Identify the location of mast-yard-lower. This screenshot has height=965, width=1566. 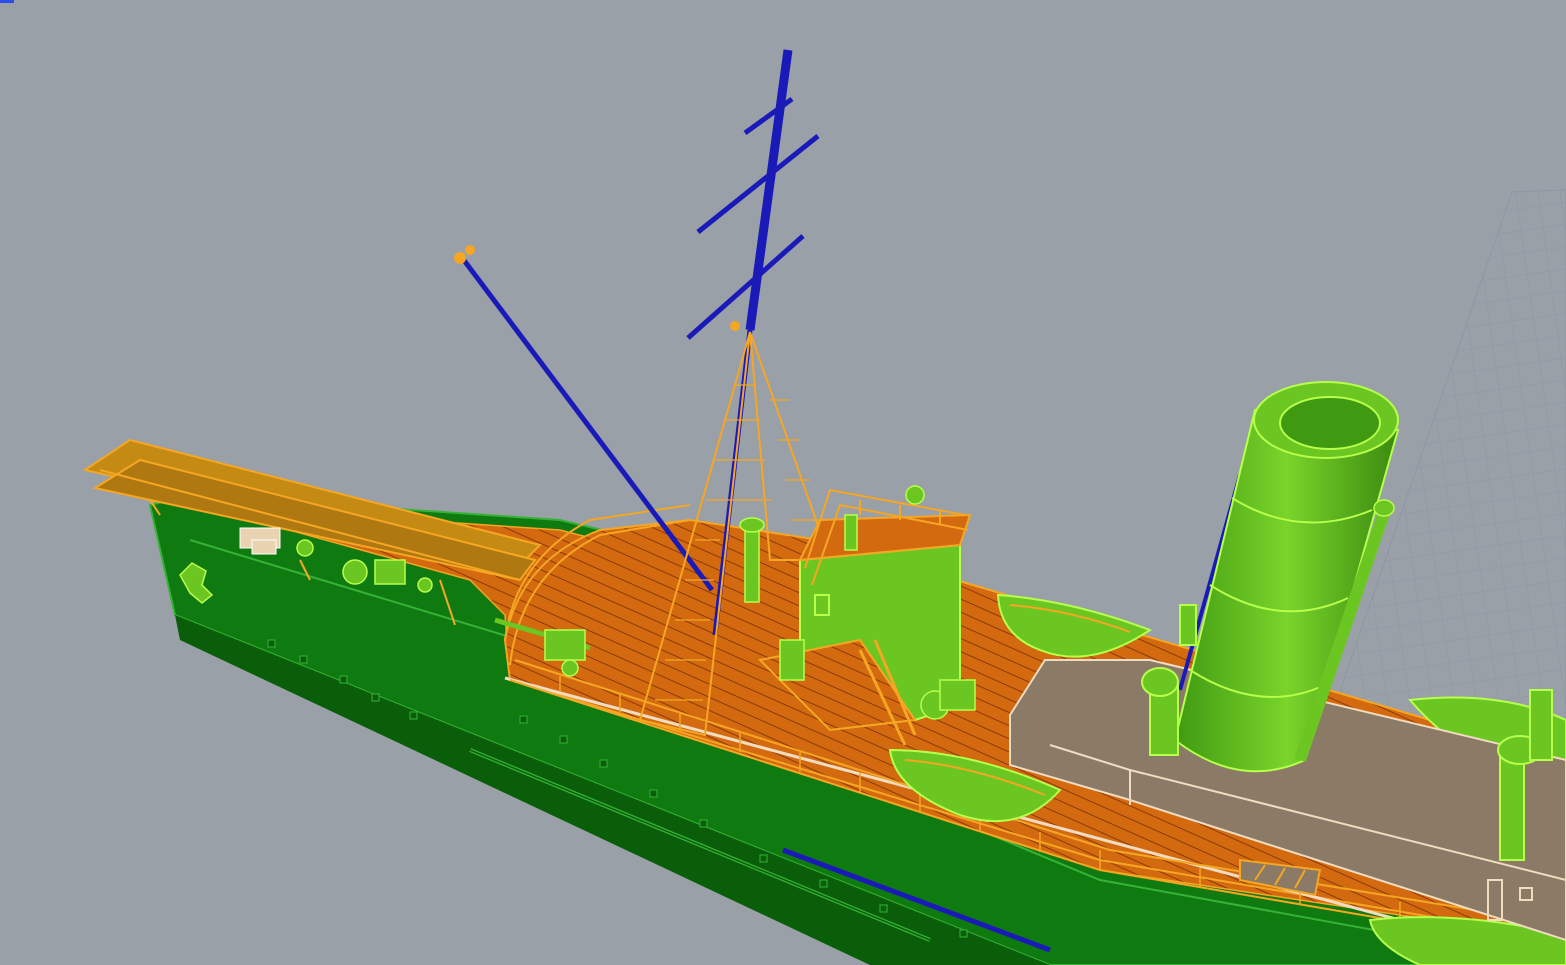
(745, 287).